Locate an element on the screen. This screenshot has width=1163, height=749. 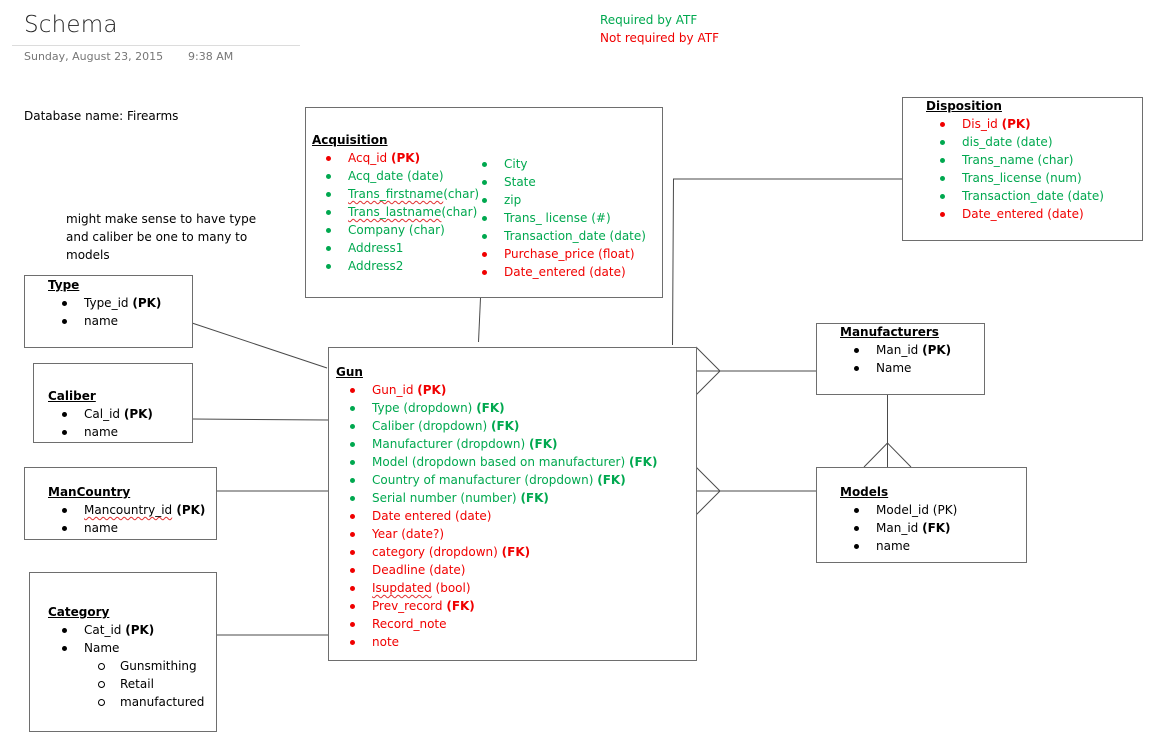
entity-models-content: Models Model_id (PK) Man_id (FK) name is located at coordinates (898, 519).